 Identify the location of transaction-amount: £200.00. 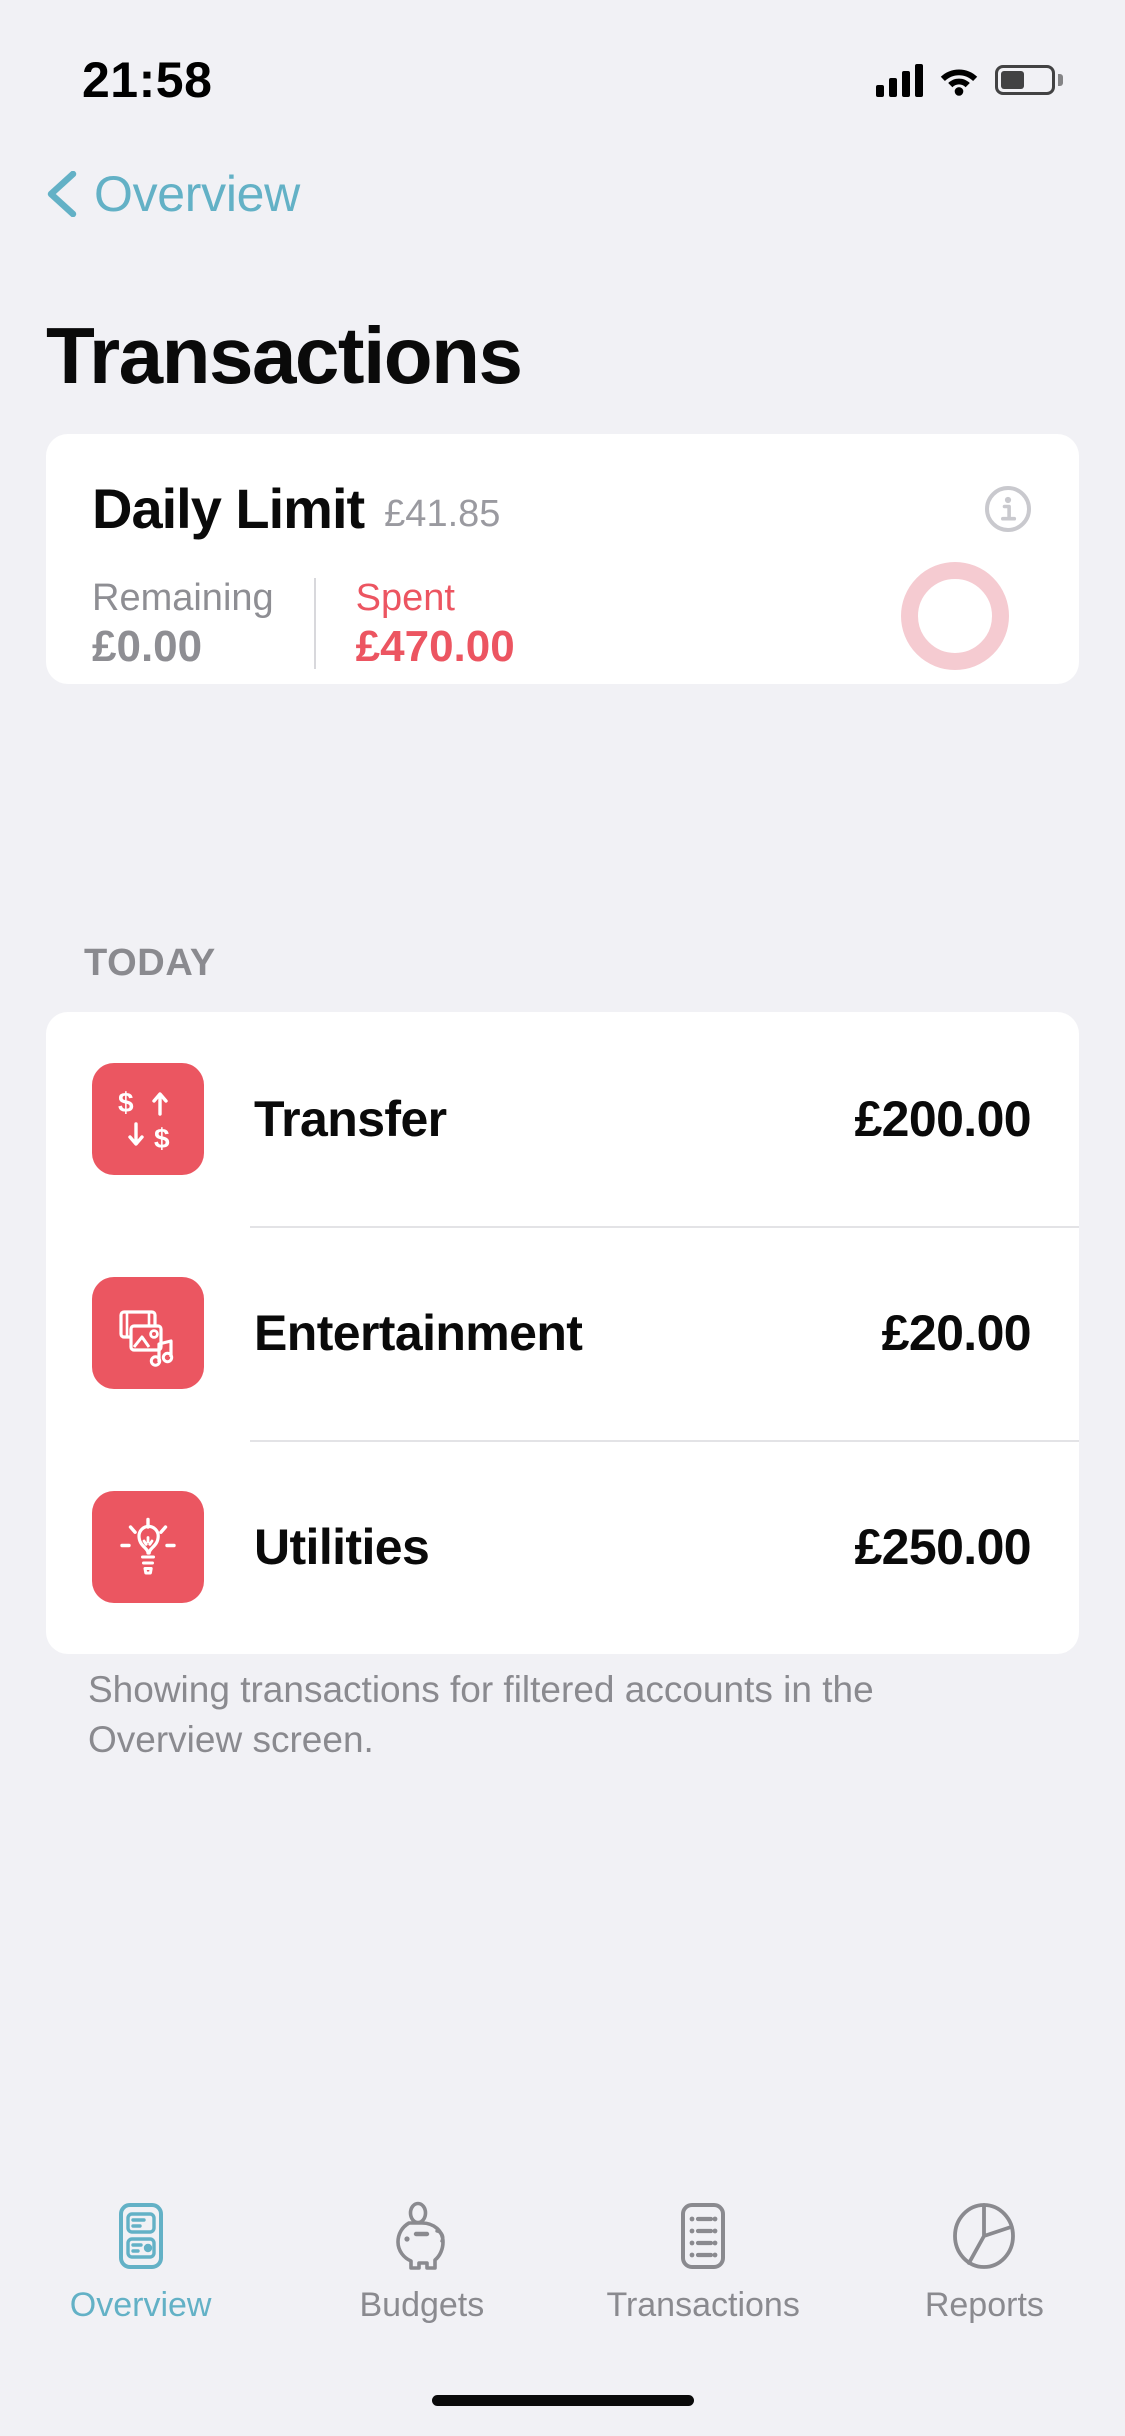
(942, 1119).